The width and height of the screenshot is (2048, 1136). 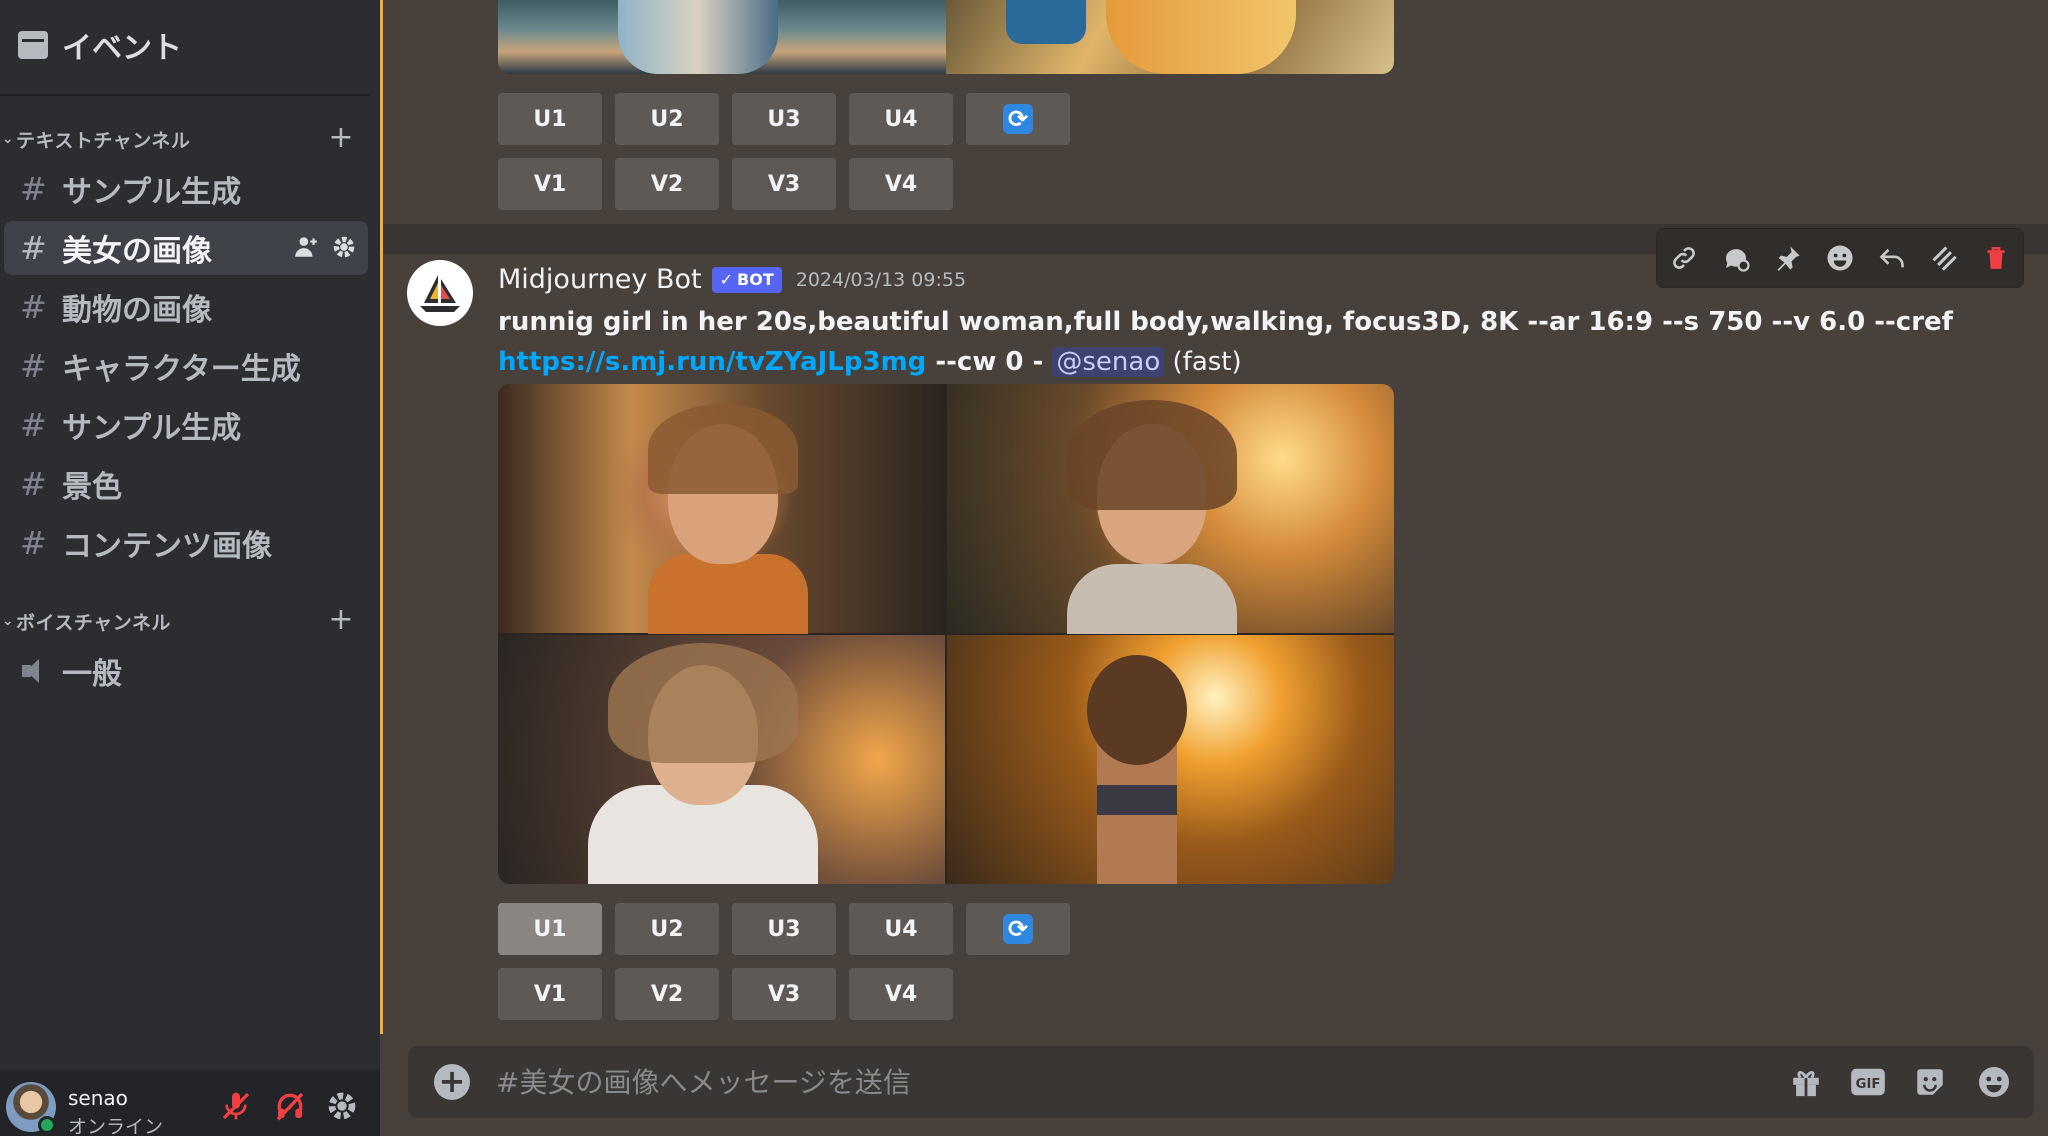 What do you see at coordinates (726, 279) in the screenshot?
I see `verified-check-icon: ✓` at bounding box center [726, 279].